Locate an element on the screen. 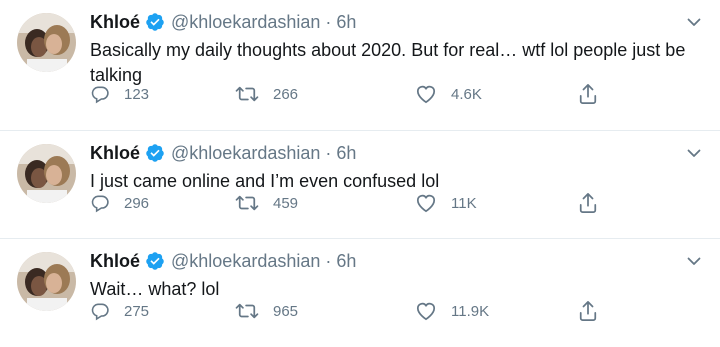 The width and height of the screenshot is (720, 347). reply-button: 296 is located at coordinates (119, 203).